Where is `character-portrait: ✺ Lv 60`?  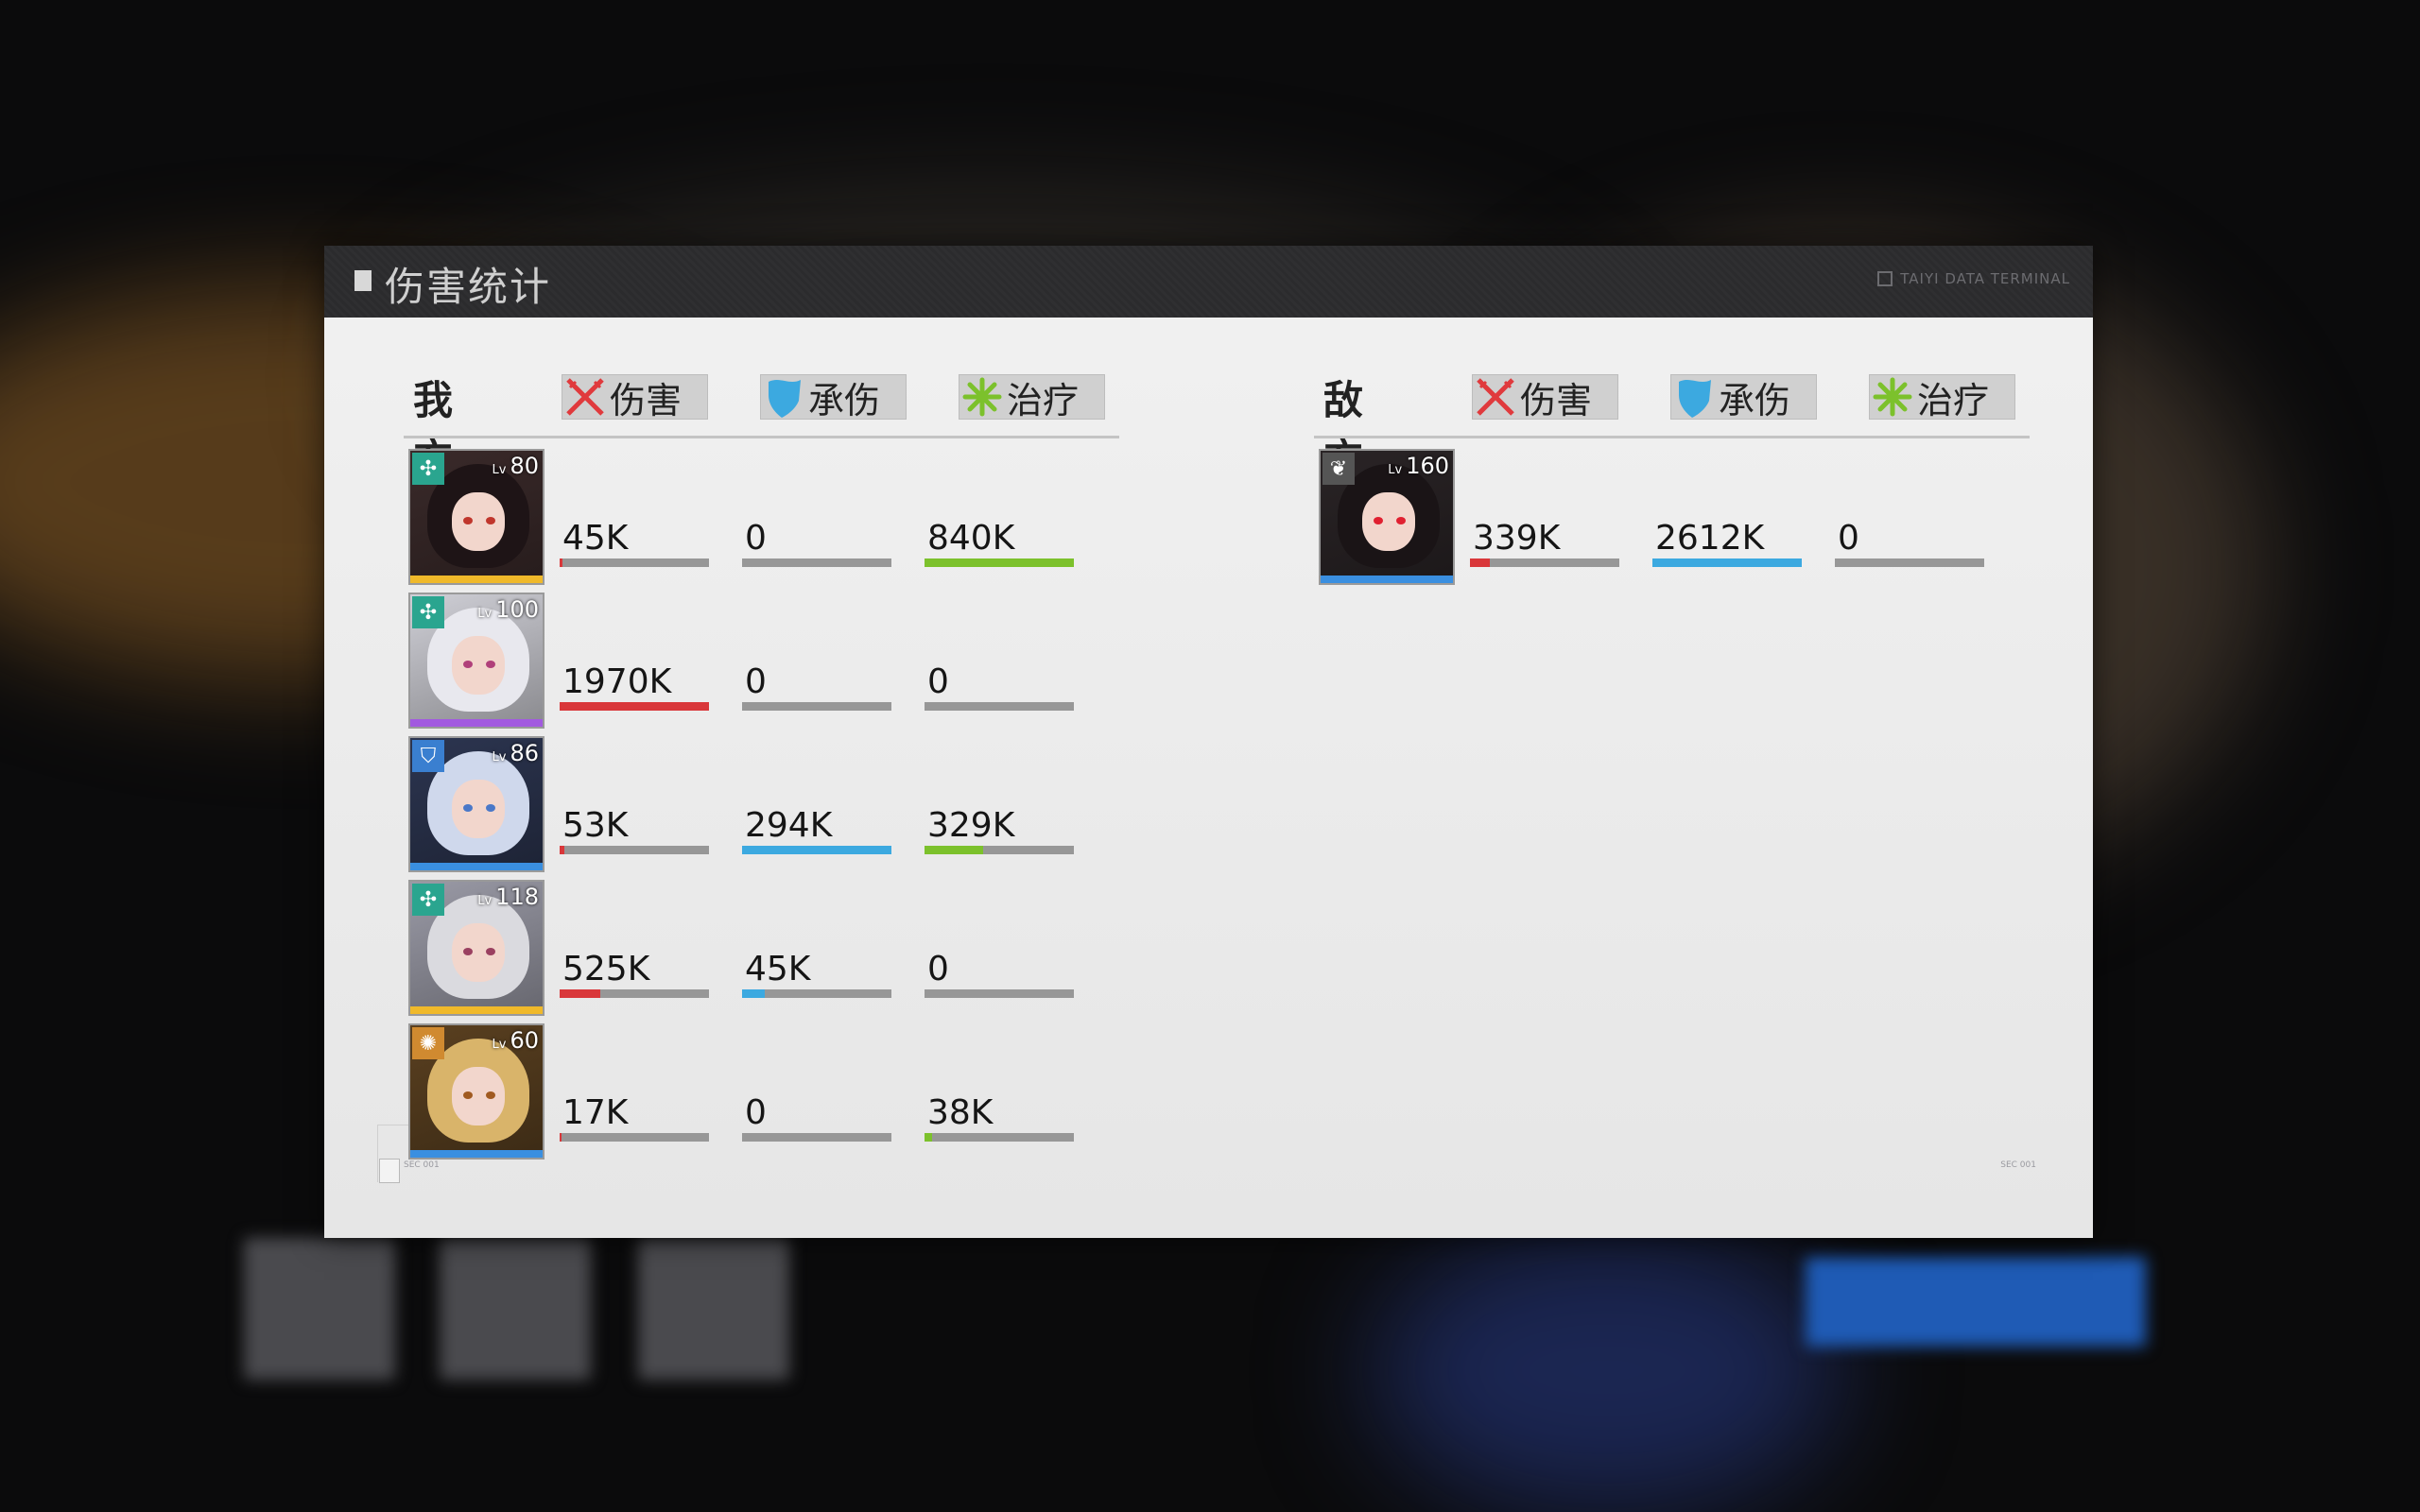
character-portrait: ✺ Lv 60 is located at coordinates (476, 1091).